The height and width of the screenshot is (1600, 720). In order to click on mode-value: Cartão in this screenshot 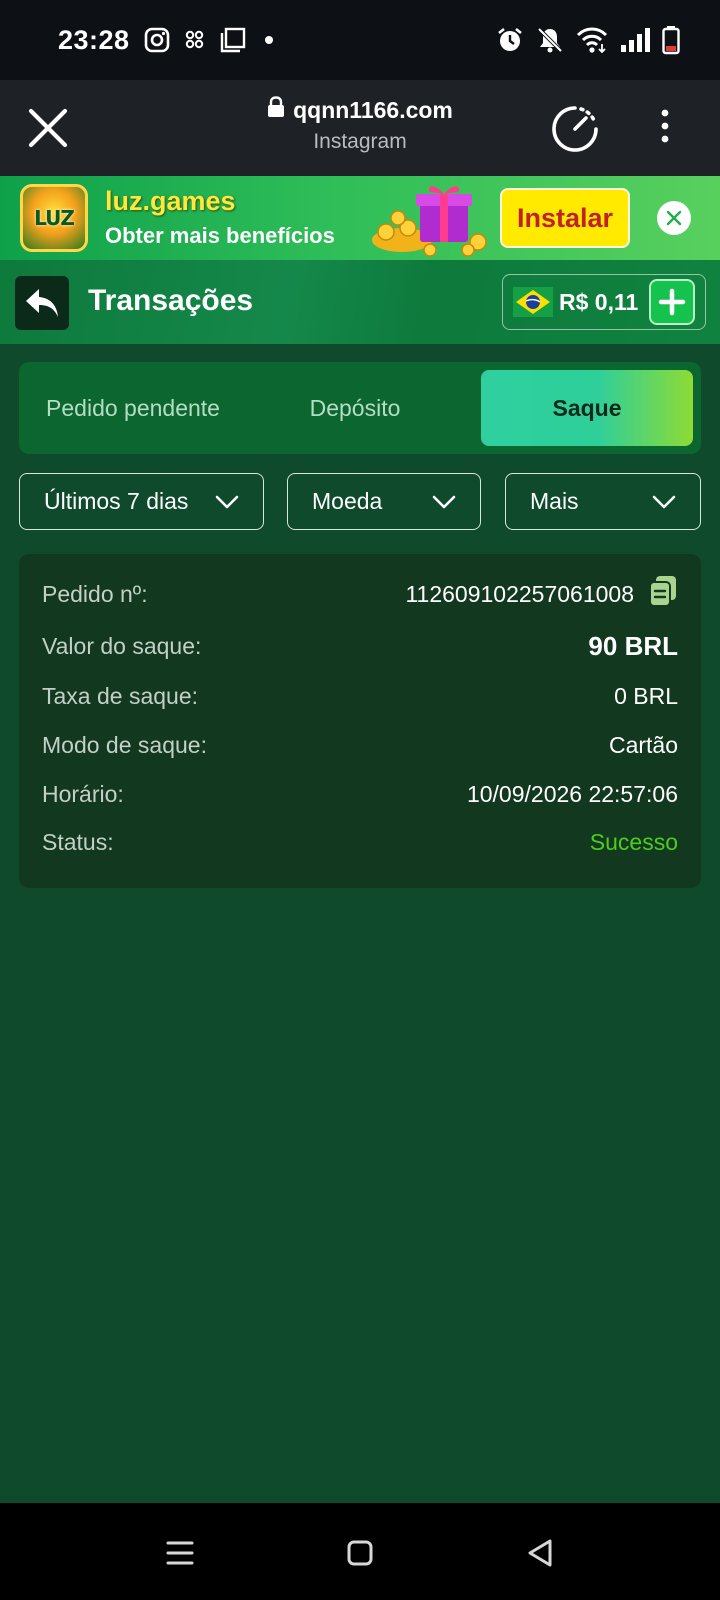, I will do `click(643, 744)`.